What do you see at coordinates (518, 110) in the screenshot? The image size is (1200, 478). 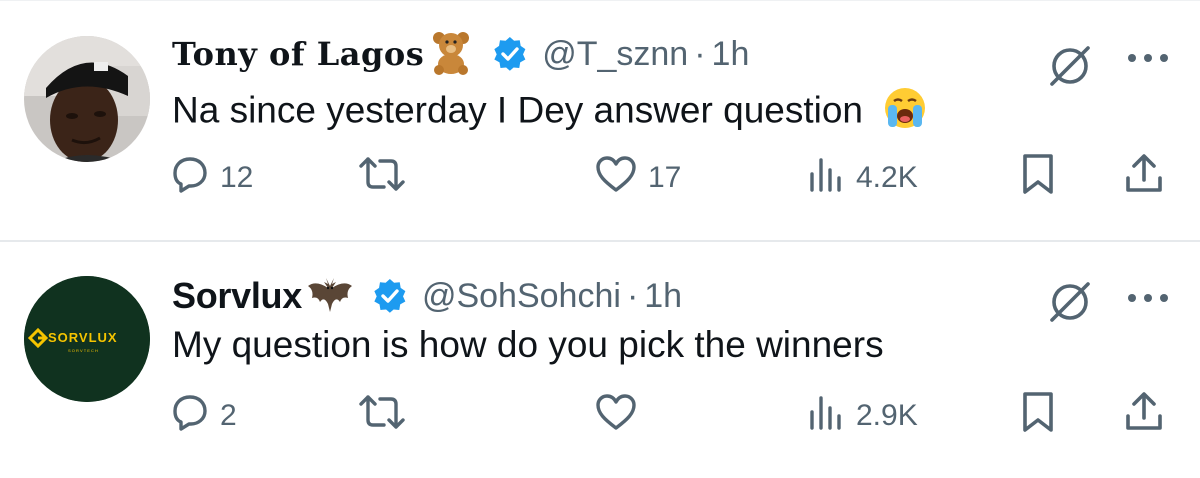 I see `tweet-text-content: Na since yesterday I Dey answer question` at bounding box center [518, 110].